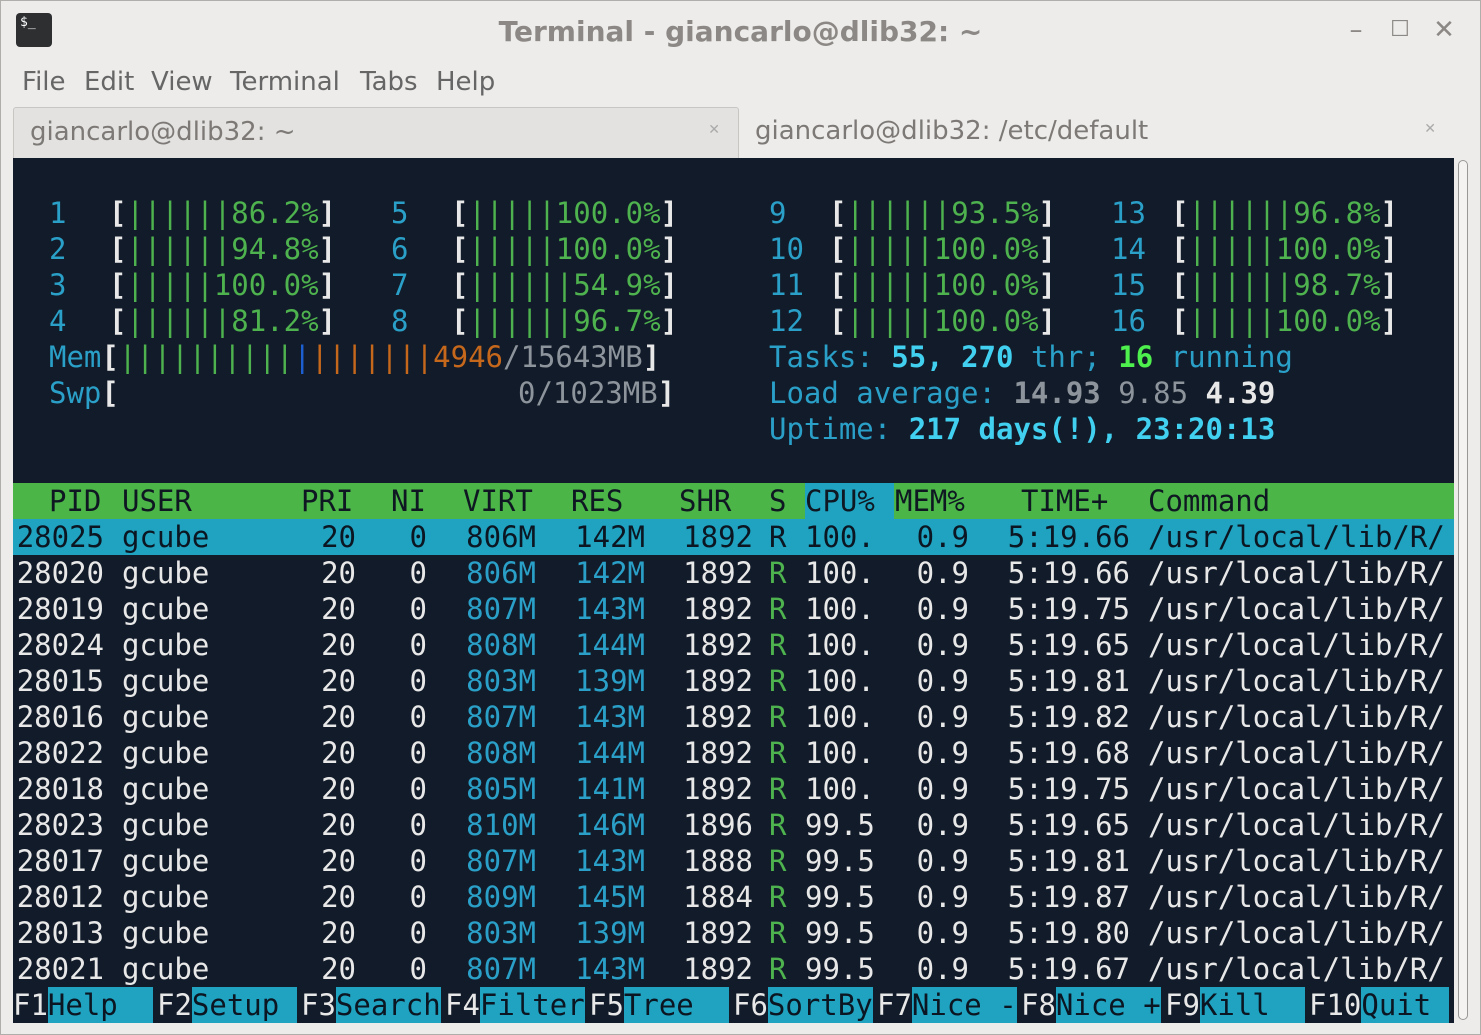  I want to click on title-bar: $_ Terminal - giancarlo@dlib32: ~ – ☐ ✕, so click(740, 32).